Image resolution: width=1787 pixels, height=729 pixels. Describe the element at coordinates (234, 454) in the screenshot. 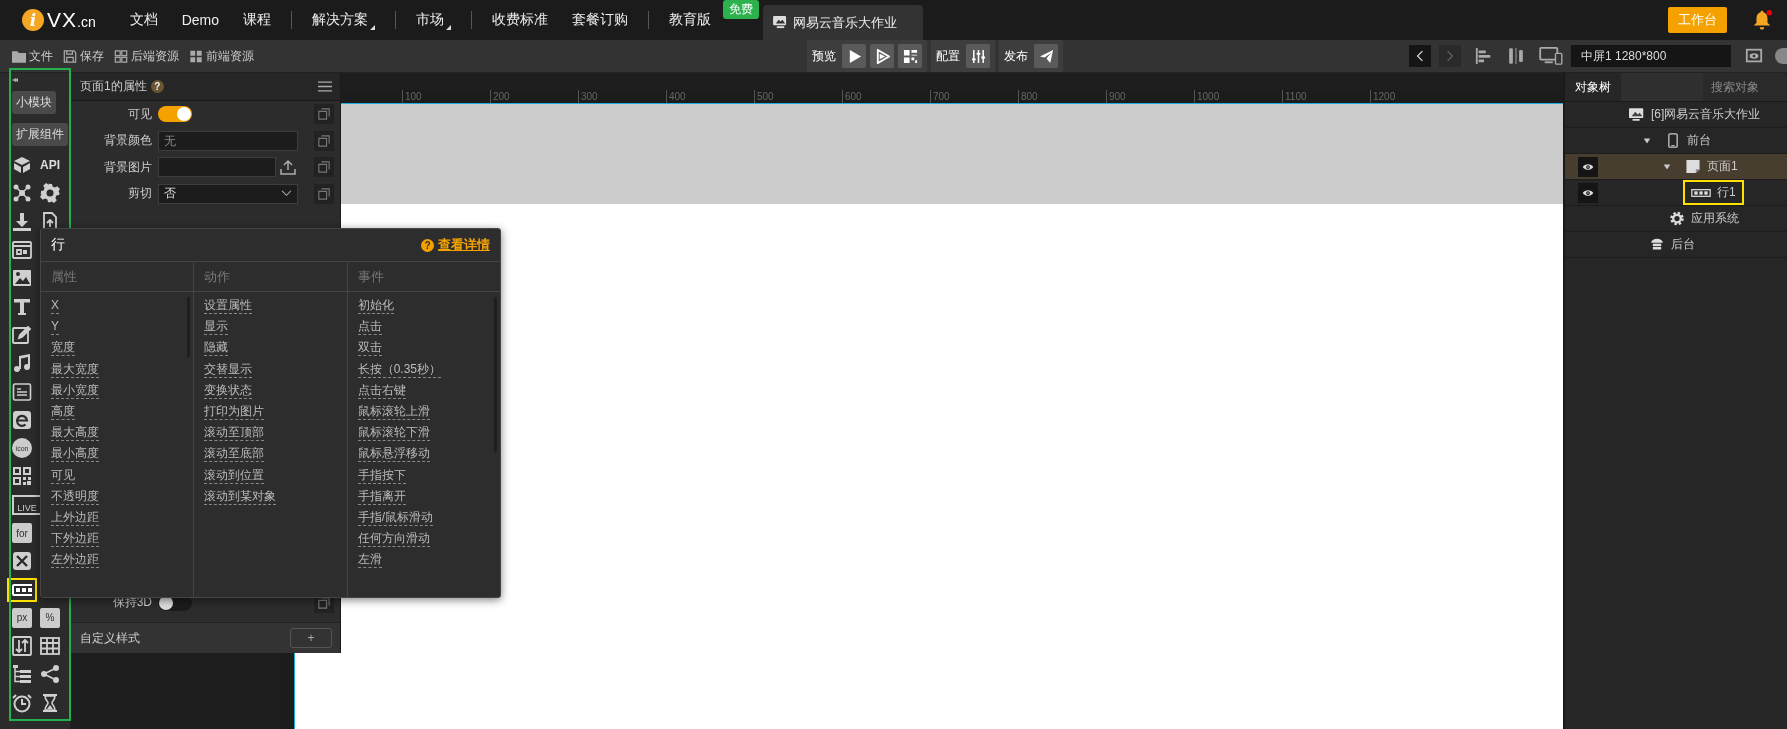

I see `list-link: 滚动至底部` at that location.